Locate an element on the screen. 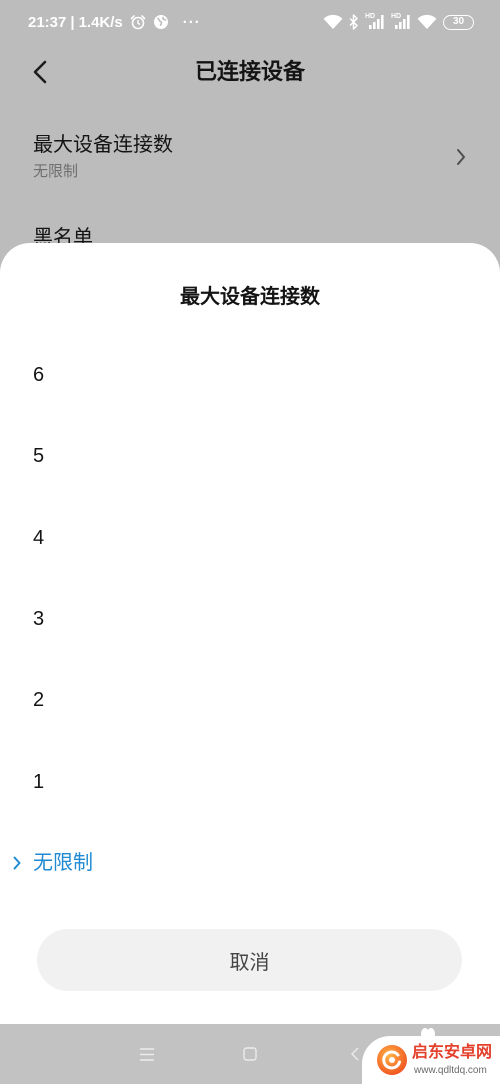  signal-icon: HD is located at coordinates (375, 21).